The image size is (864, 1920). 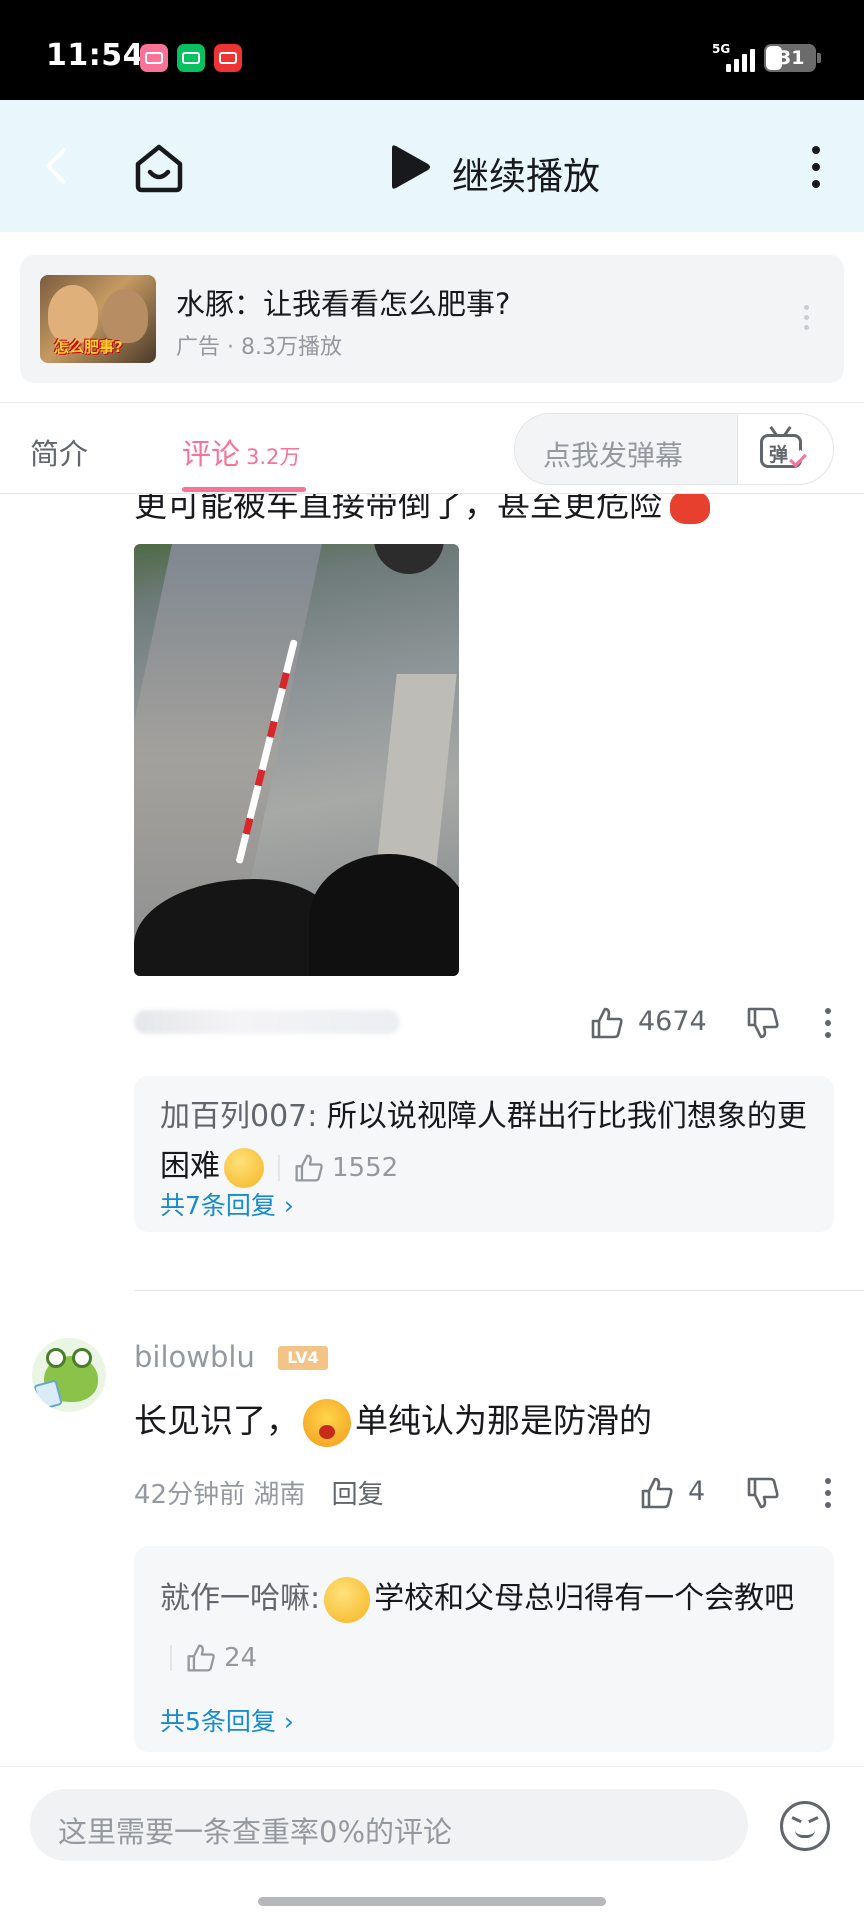 I want to click on comment-text: 更可能被车直接带倒了，甚至更危险, so click(x=398, y=509).